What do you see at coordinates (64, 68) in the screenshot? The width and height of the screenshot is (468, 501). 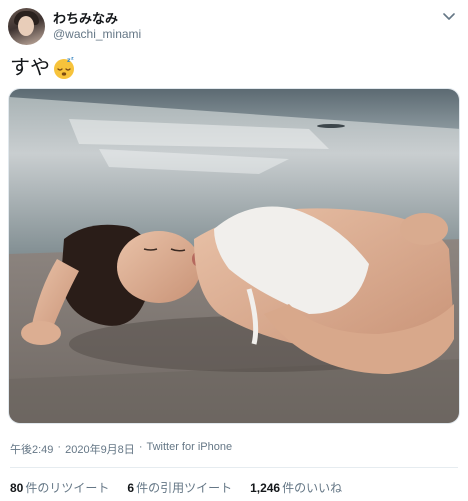 I see `sleeping-face-icon: z z` at bounding box center [64, 68].